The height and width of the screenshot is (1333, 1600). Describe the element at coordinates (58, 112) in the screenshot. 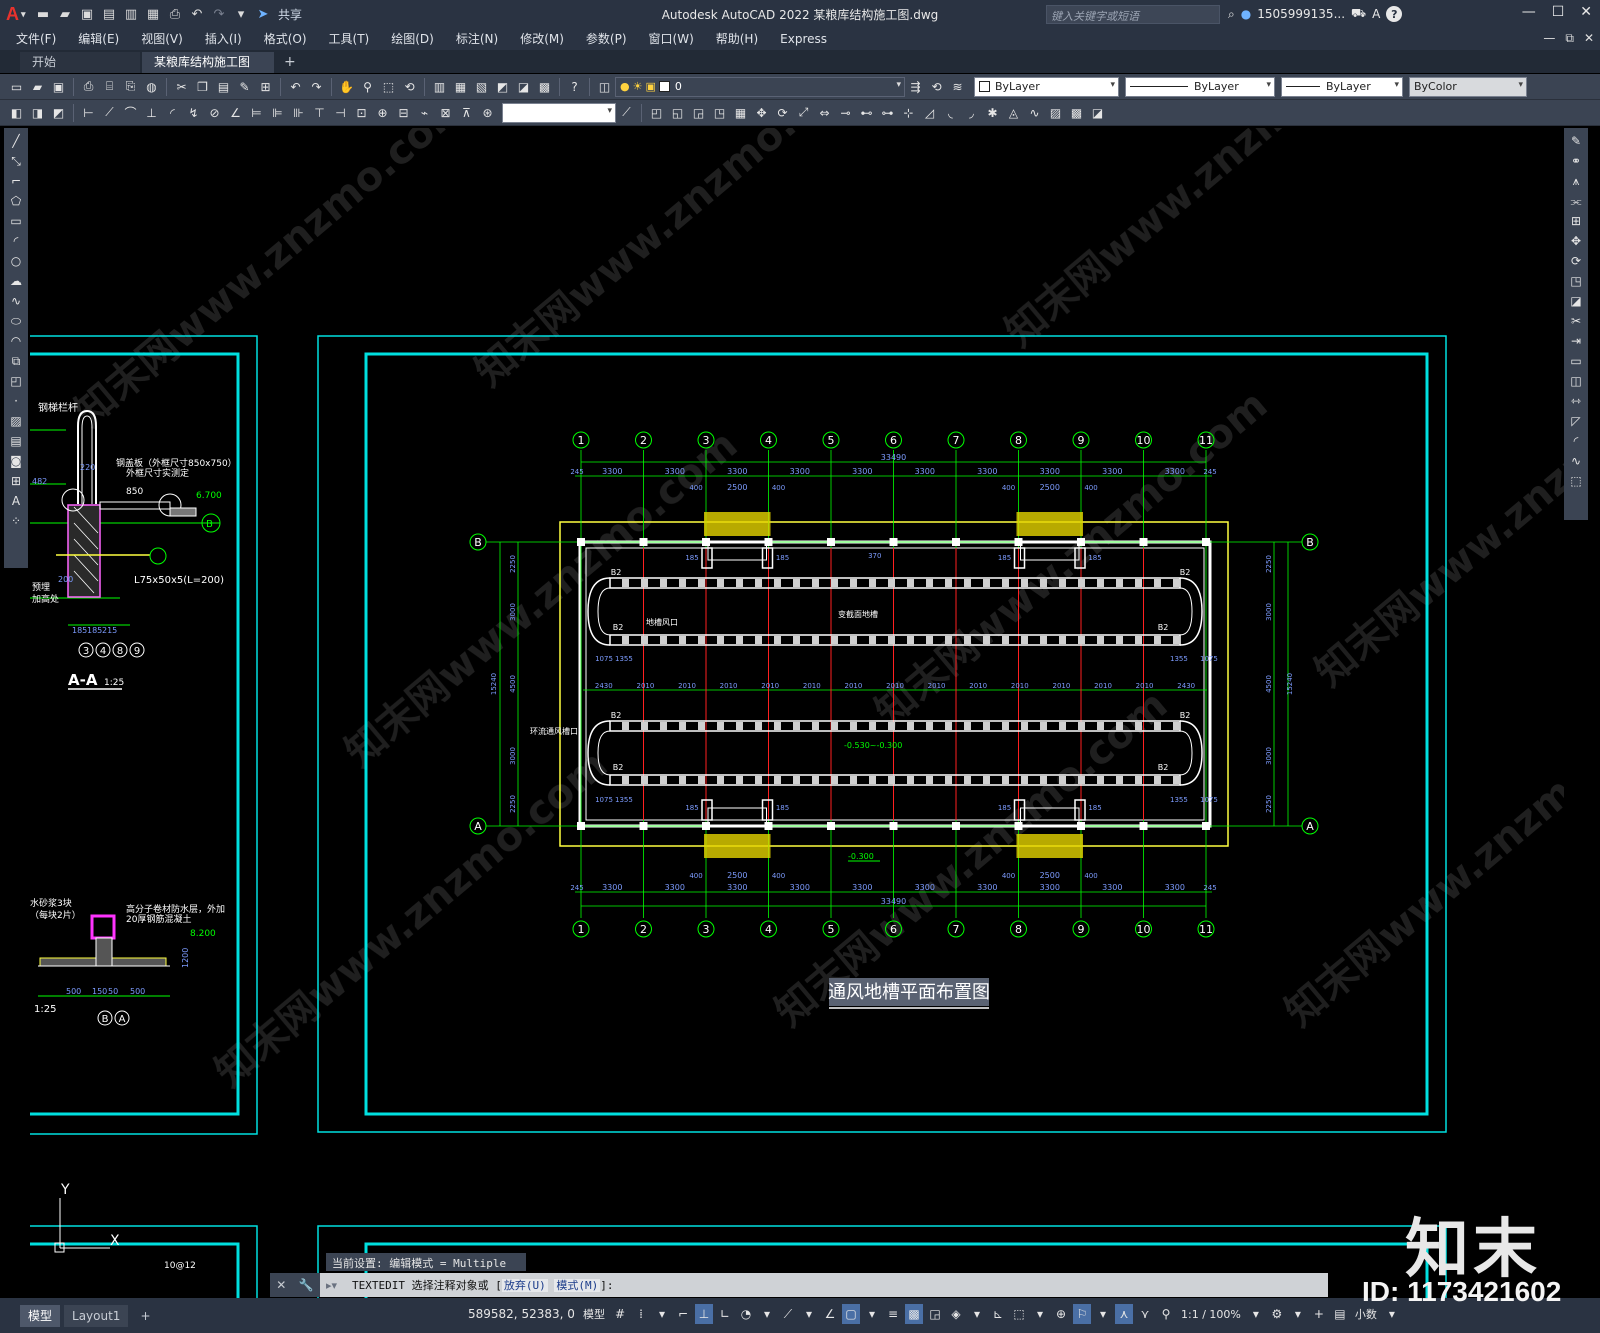

I see `tool-icon: ◩` at that location.